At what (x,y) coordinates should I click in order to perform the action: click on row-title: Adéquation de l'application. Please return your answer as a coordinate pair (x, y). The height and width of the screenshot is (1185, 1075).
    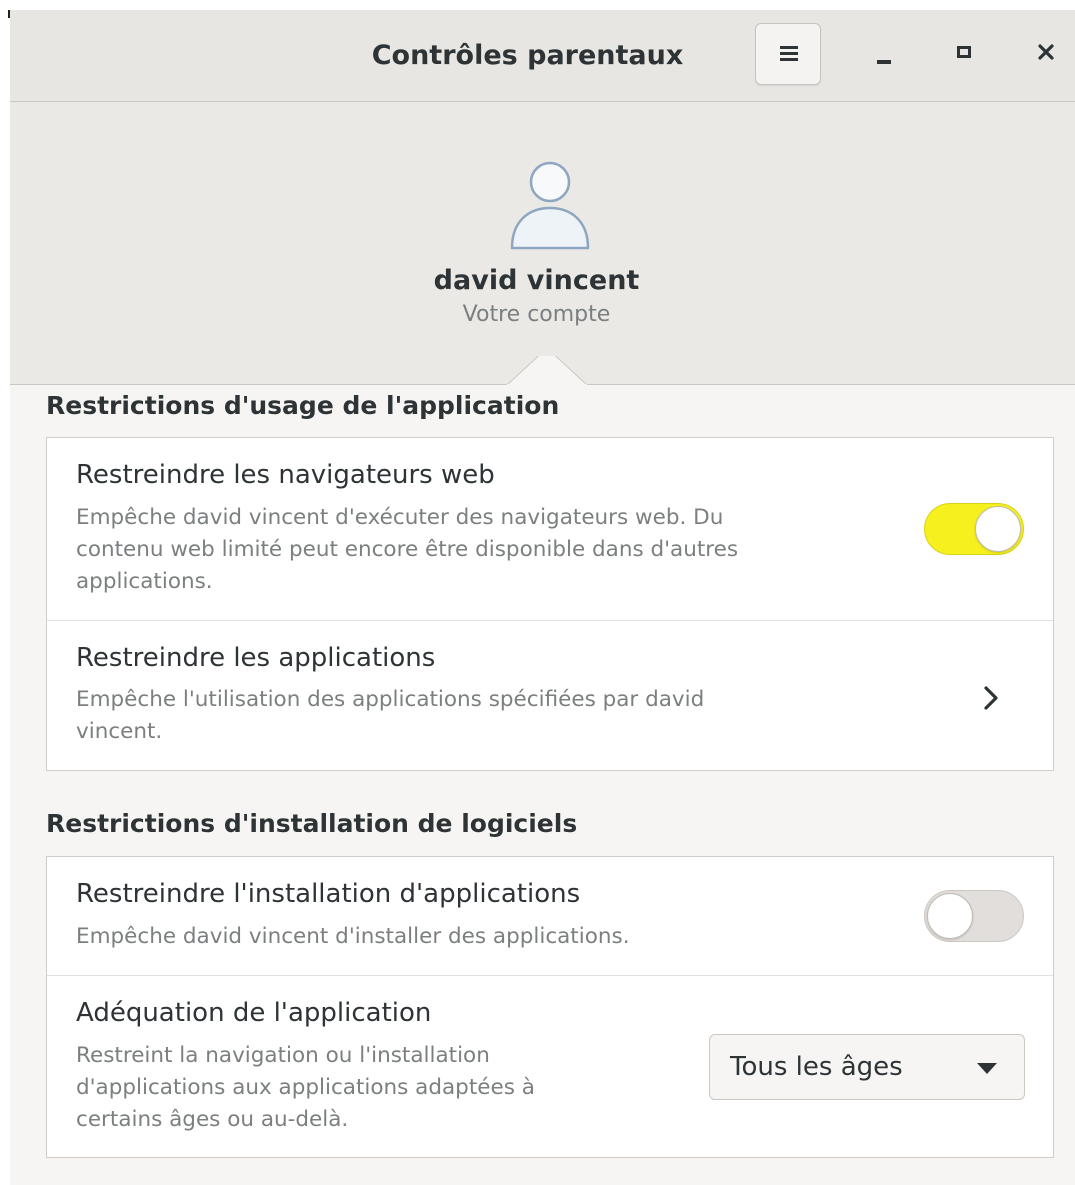
    Looking at the image, I should click on (254, 1013).